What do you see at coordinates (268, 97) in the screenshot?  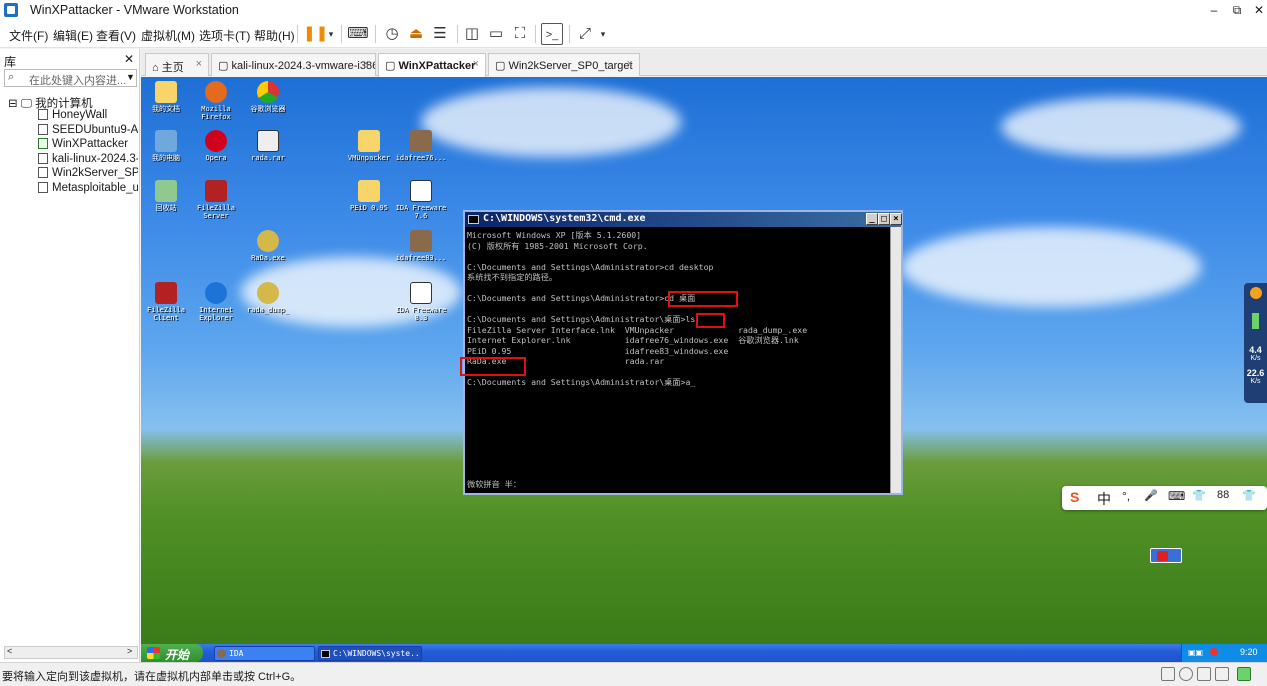 I see `desktop-icon-chrome: 谷歌浏览器` at bounding box center [268, 97].